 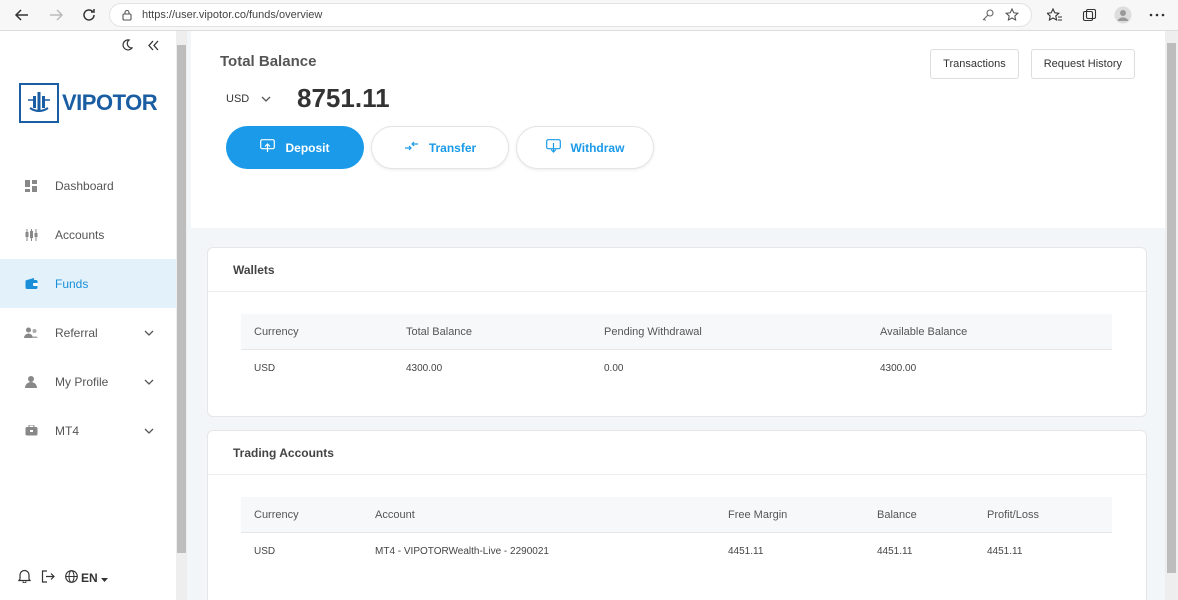 I want to click on withdraw-button: Withdraw, so click(x=585, y=147).